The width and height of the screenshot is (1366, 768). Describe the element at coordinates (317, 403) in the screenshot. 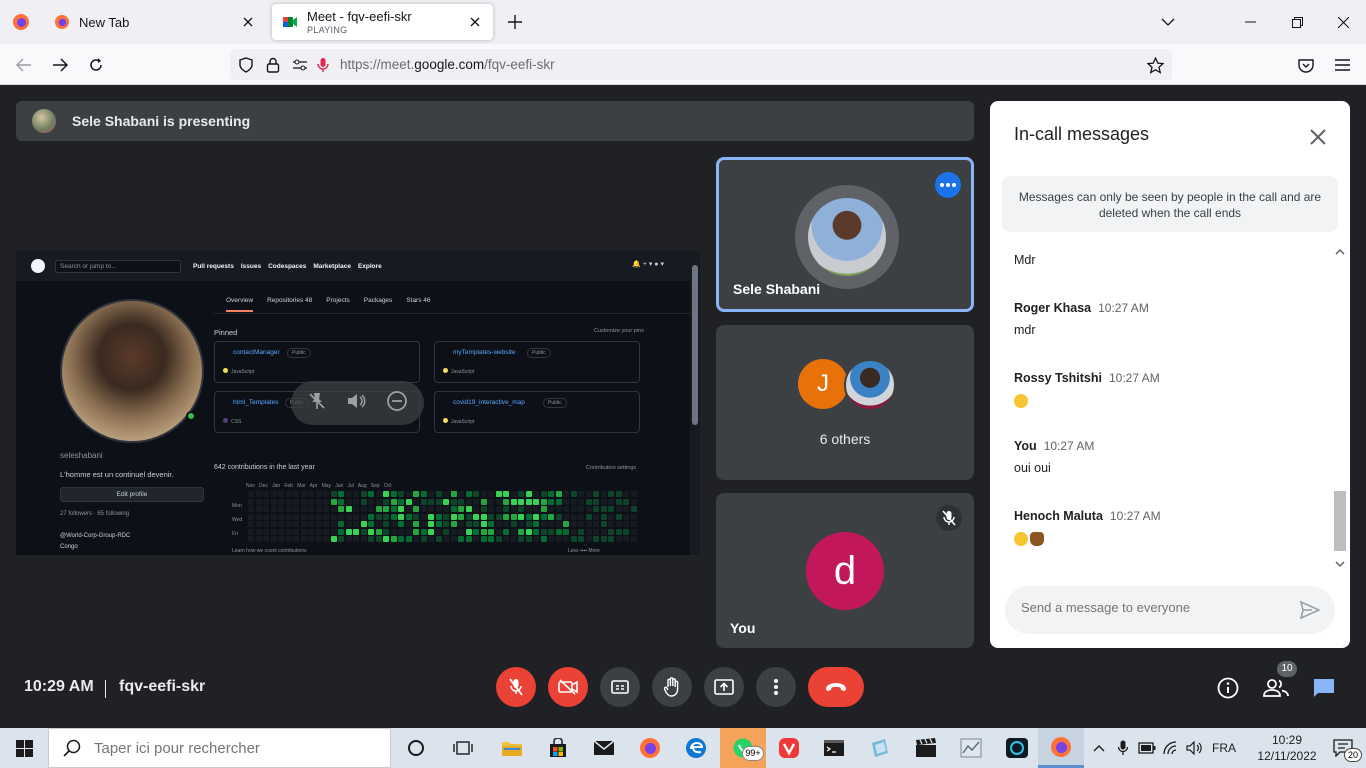

I see `pin-off-icon` at that location.